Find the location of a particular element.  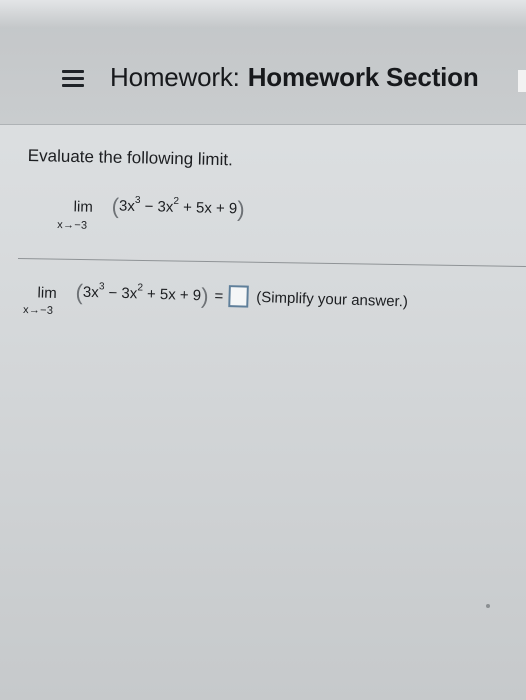

page-title: Homework: Homework Section is located at coordinates (294, 77).